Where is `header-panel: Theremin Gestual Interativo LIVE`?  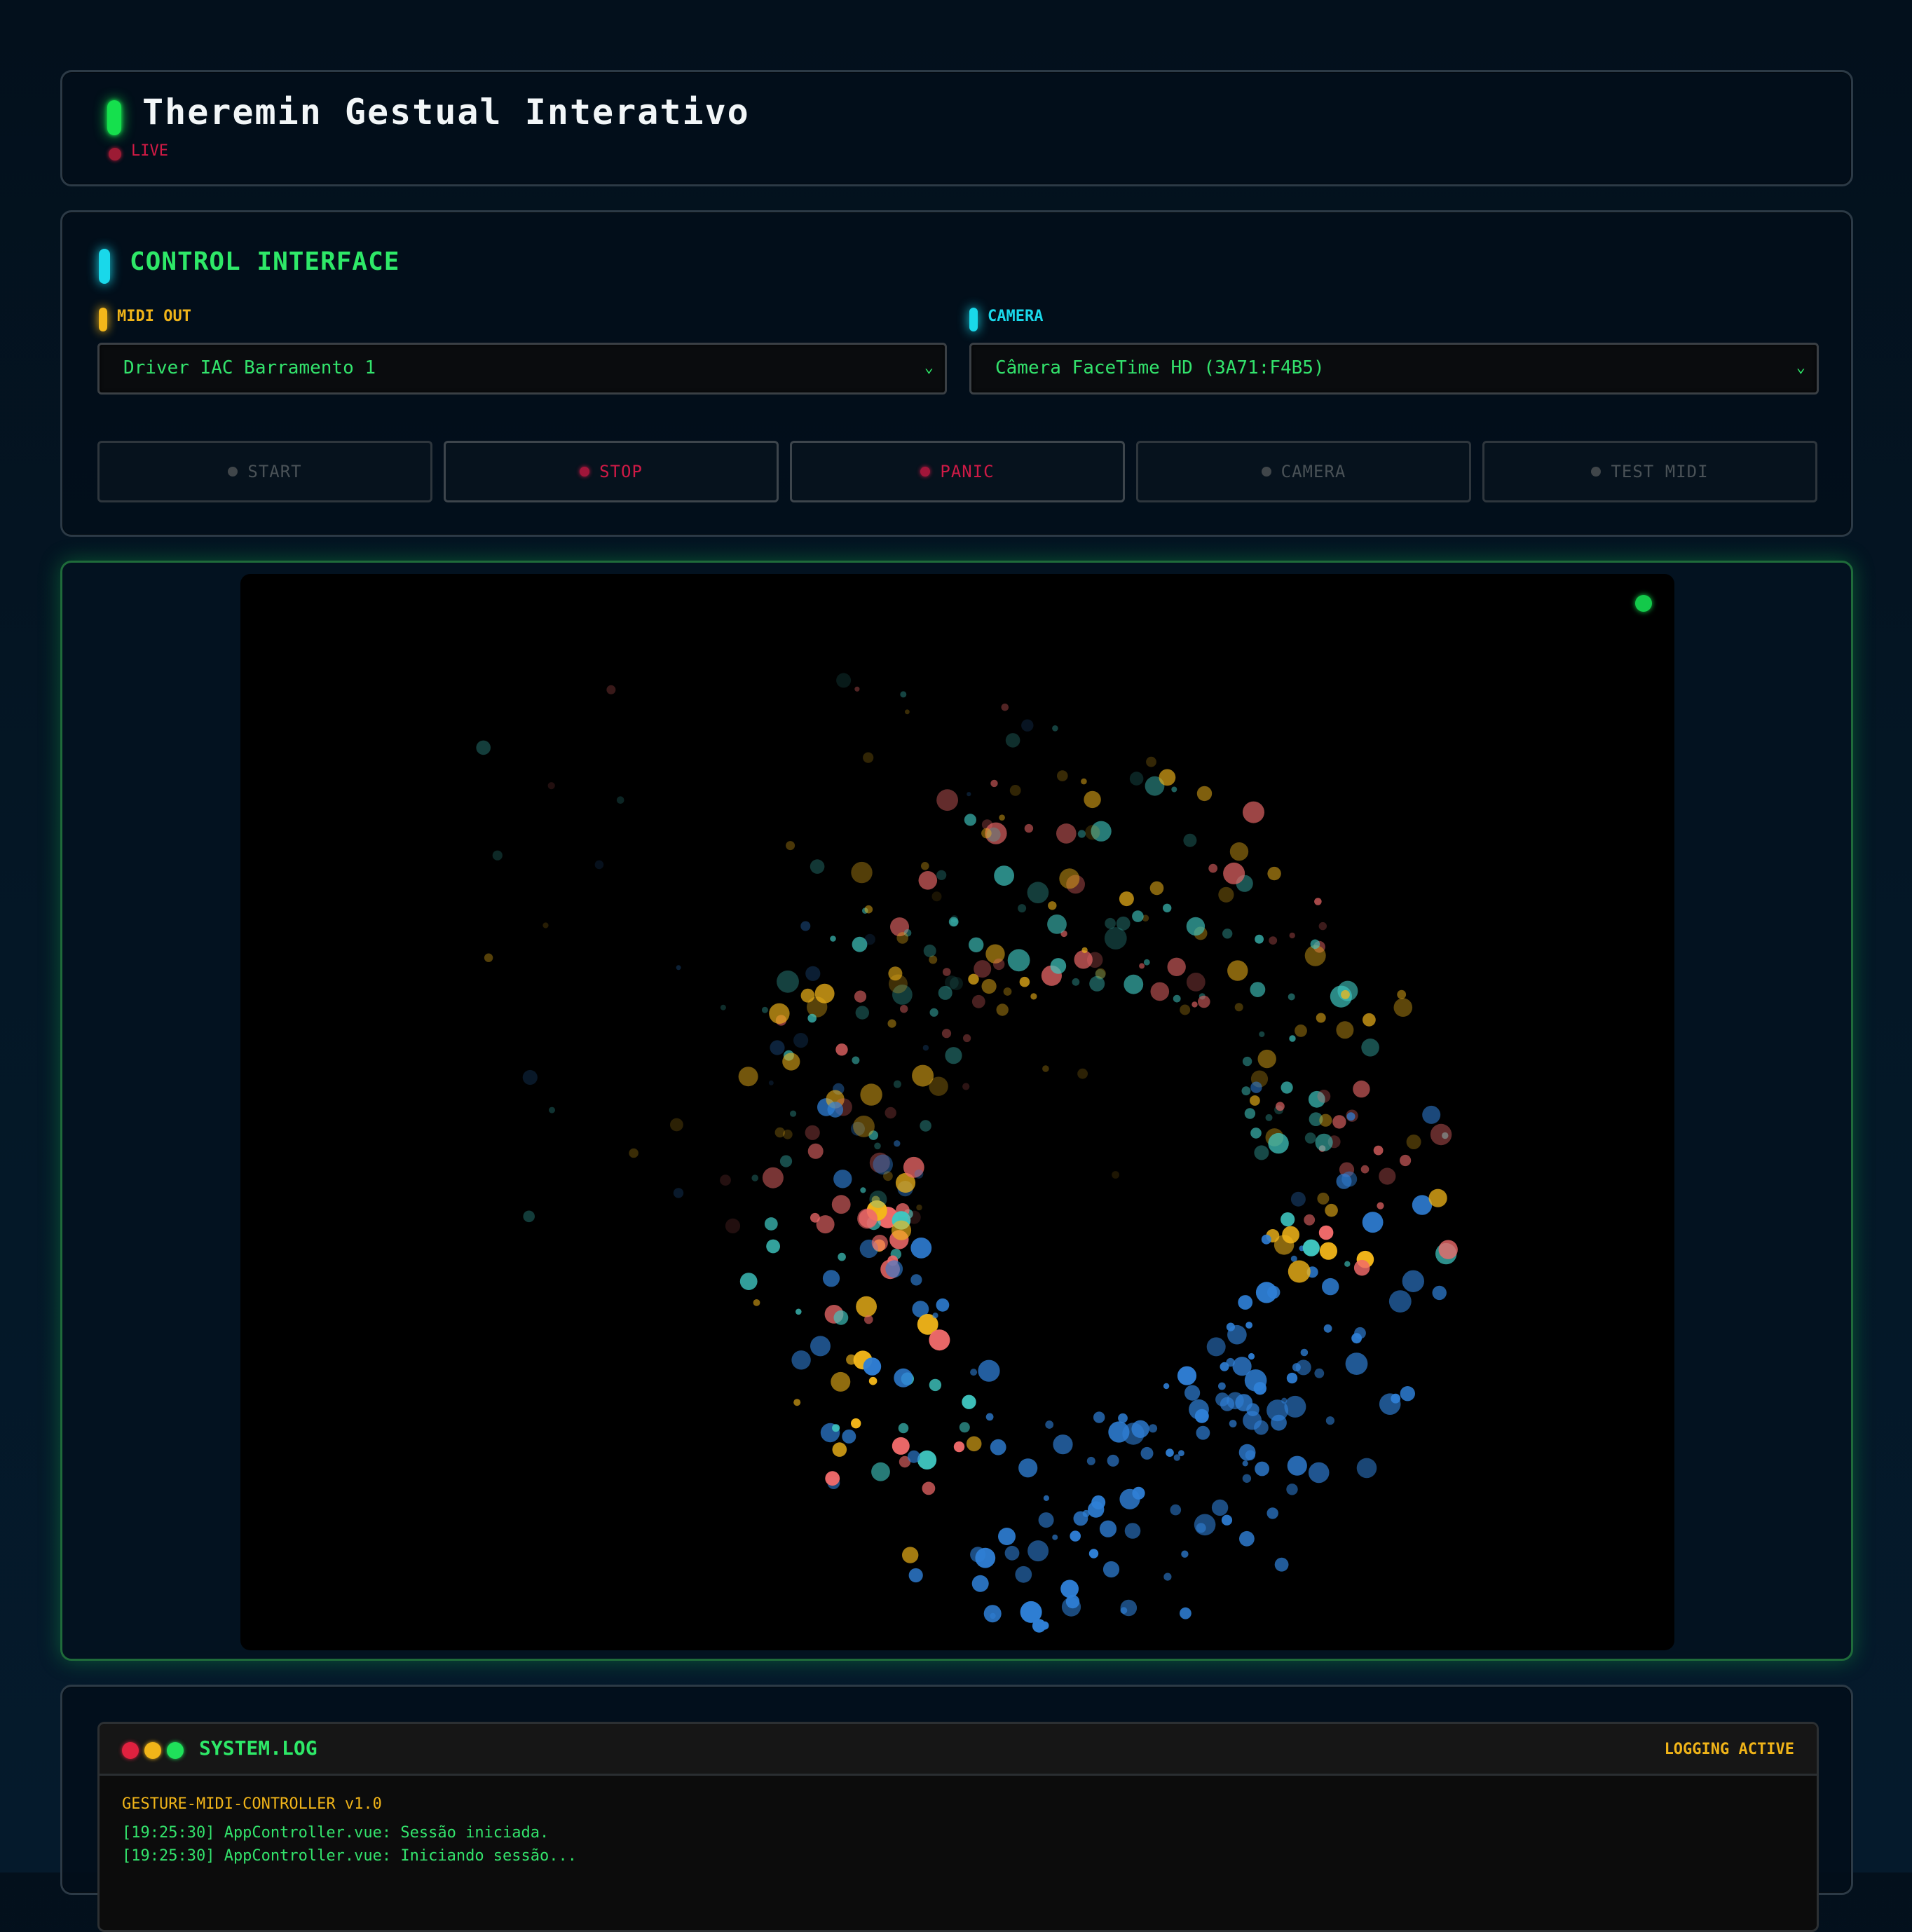 header-panel: Theremin Gestual Interativo LIVE is located at coordinates (956, 128).